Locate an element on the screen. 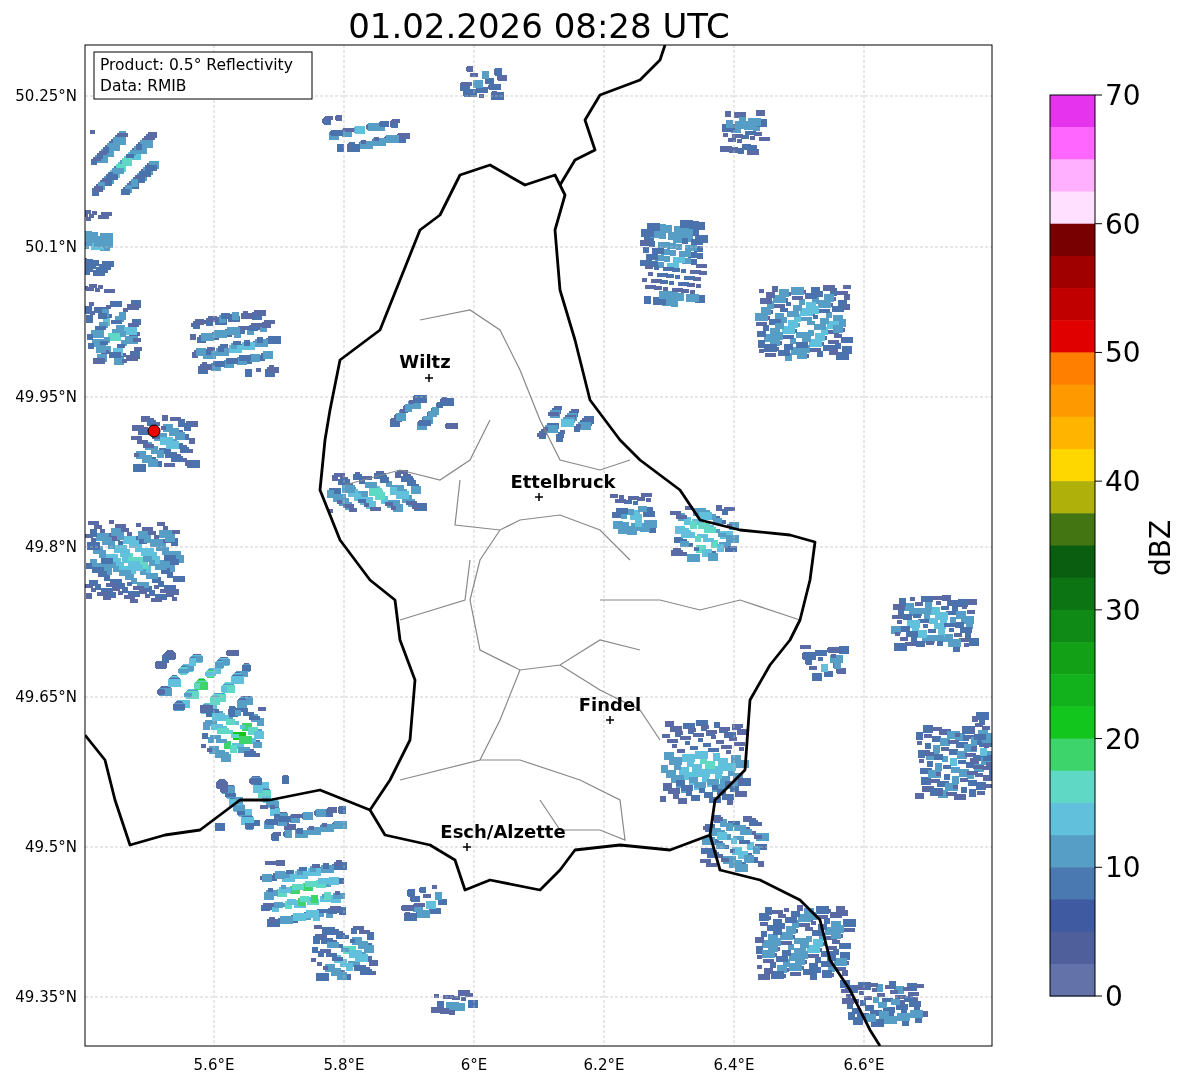  city-label: Ettelbruck is located at coordinates (563, 481).